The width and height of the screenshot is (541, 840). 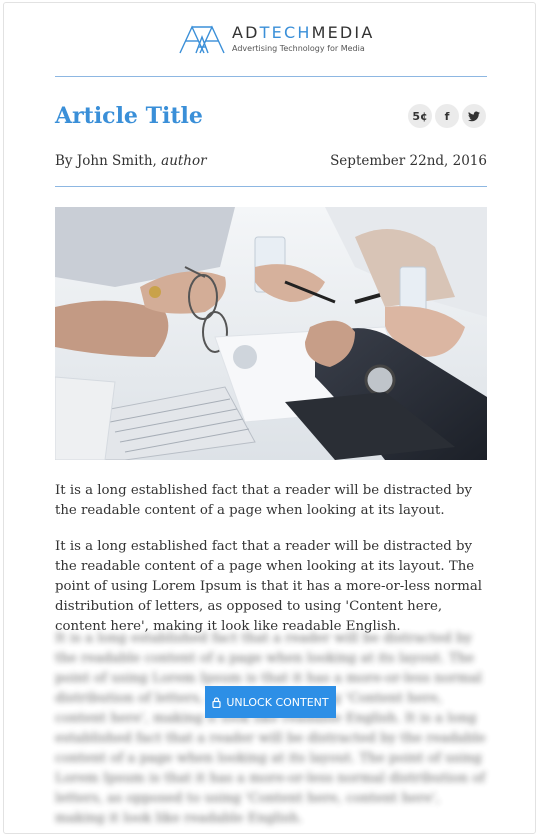 I want to click on facebook-share-button: f, so click(x=447, y=116).